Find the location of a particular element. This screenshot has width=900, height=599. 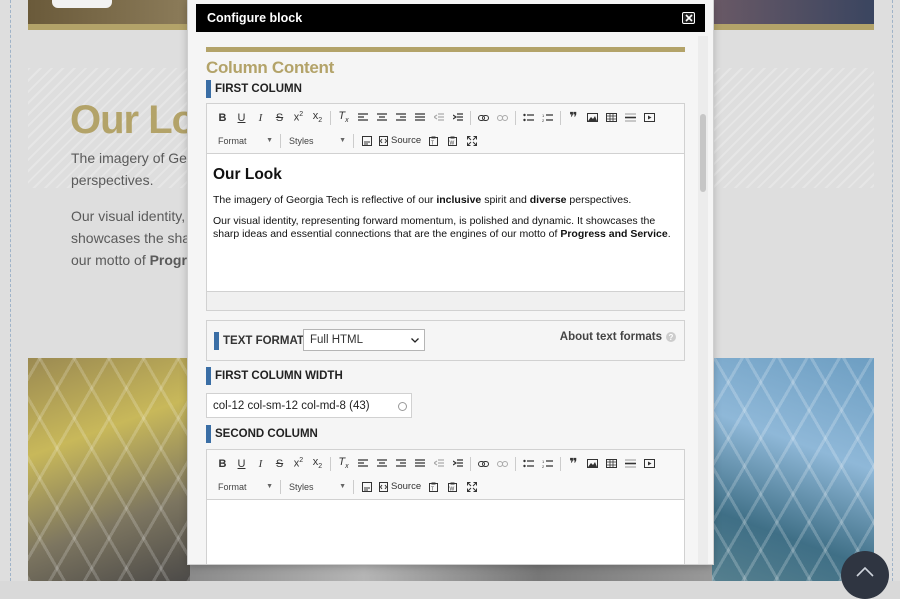

second-column-label: SECOND COLUMN is located at coordinates (262, 434).